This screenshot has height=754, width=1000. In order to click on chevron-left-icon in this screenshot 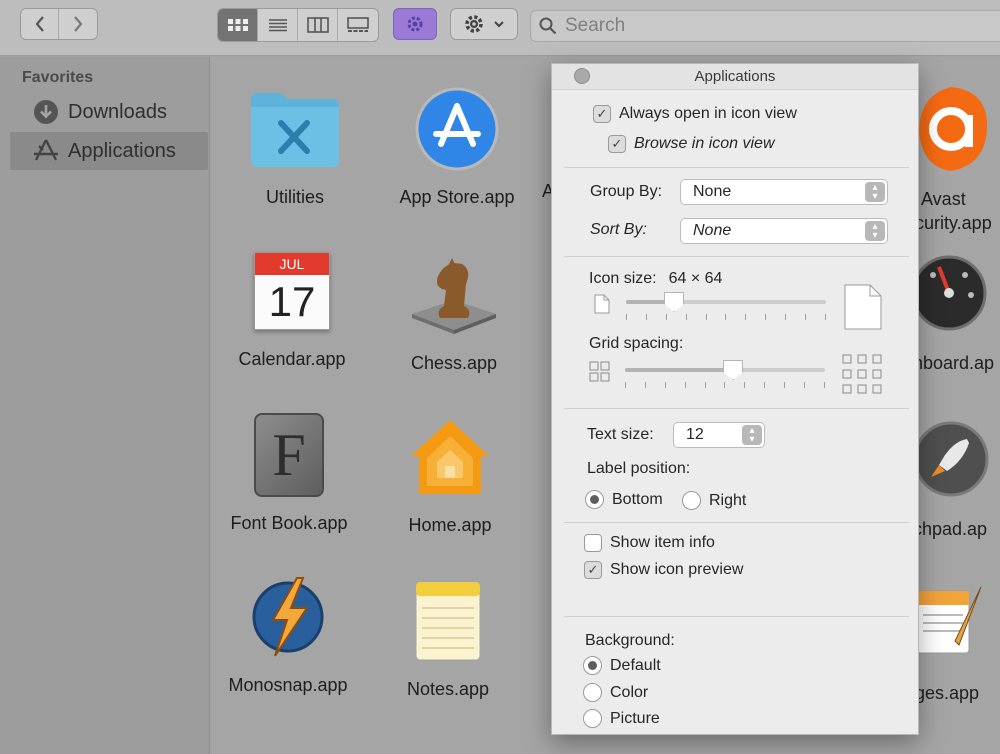, I will do `click(39, 24)`.